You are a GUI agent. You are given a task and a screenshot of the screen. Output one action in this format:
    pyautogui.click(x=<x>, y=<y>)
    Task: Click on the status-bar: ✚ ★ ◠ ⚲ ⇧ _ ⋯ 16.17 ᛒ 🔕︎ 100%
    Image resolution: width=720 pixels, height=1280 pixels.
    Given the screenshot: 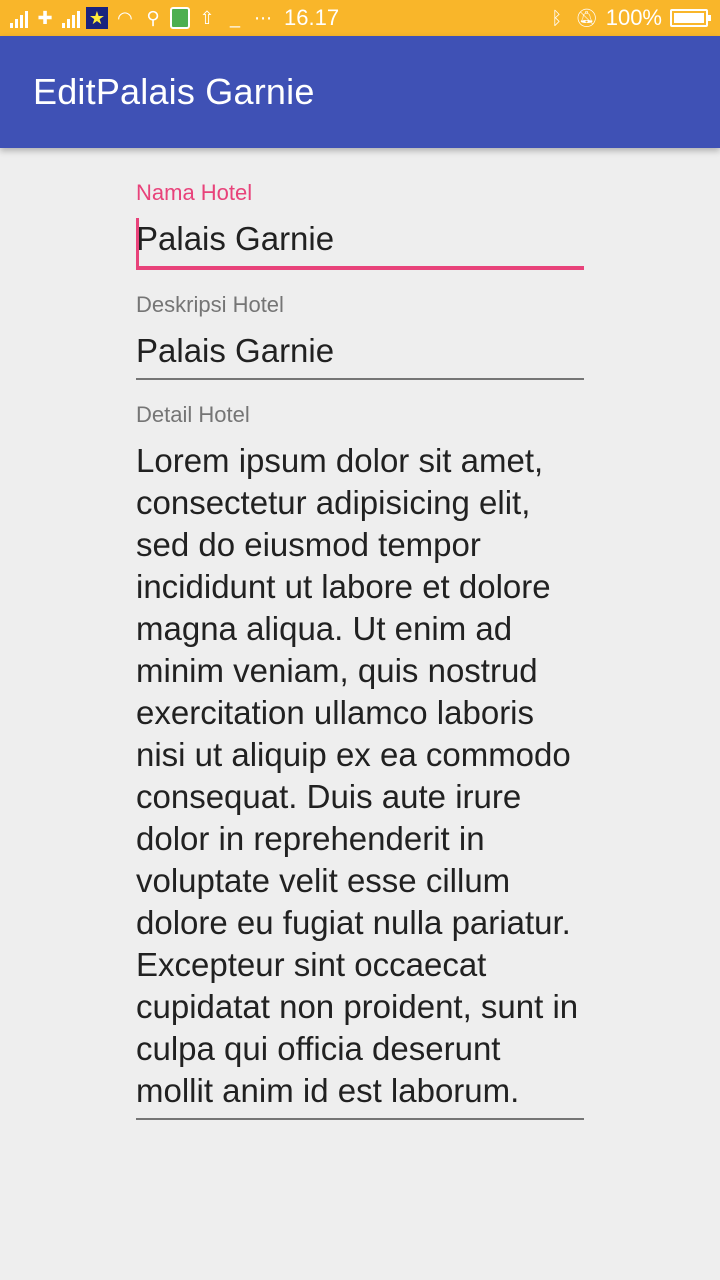 What is the action you would take?
    pyautogui.click(x=360, y=18)
    